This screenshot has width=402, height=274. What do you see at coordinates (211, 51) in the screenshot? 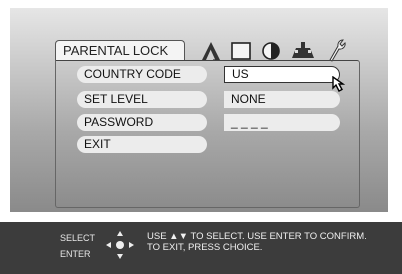
I see `language-icon` at bounding box center [211, 51].